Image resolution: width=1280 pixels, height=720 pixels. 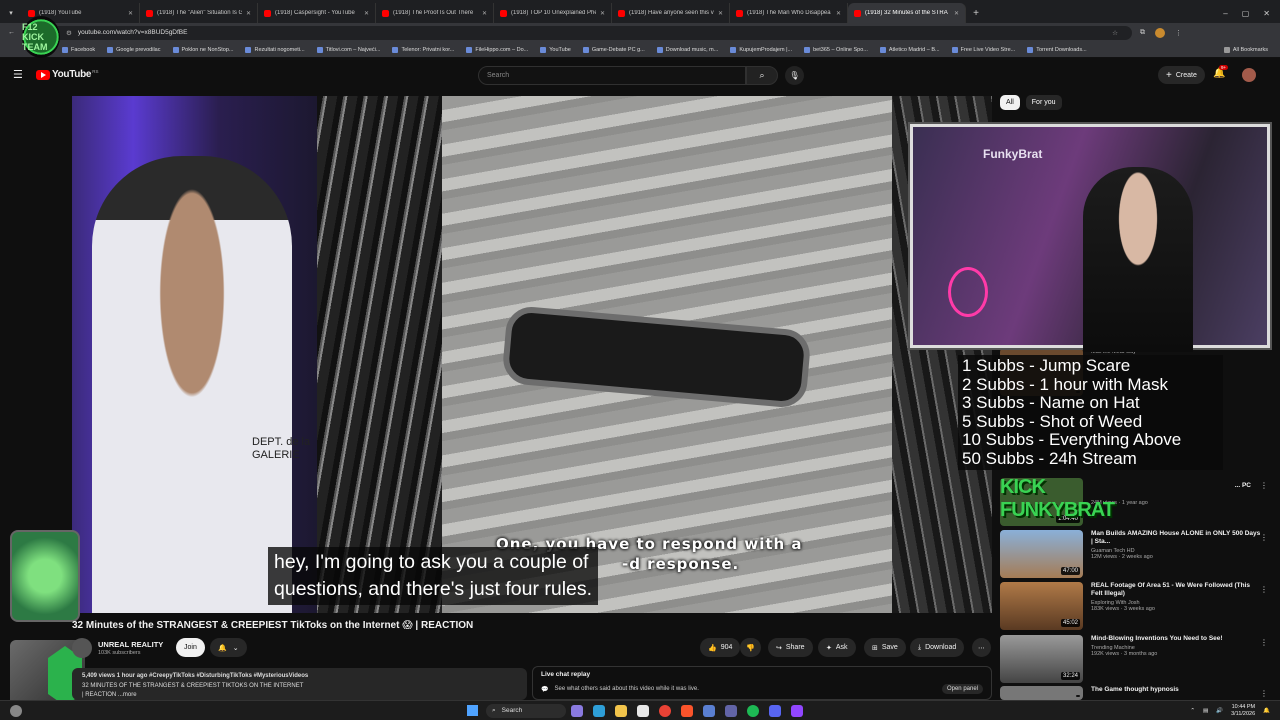 What do you see at coordinates (1176, 639) in the screenshot?
I see `video-title: Mind-Blowing Inventions You Need to See!` at bounding box center [1176, 639].